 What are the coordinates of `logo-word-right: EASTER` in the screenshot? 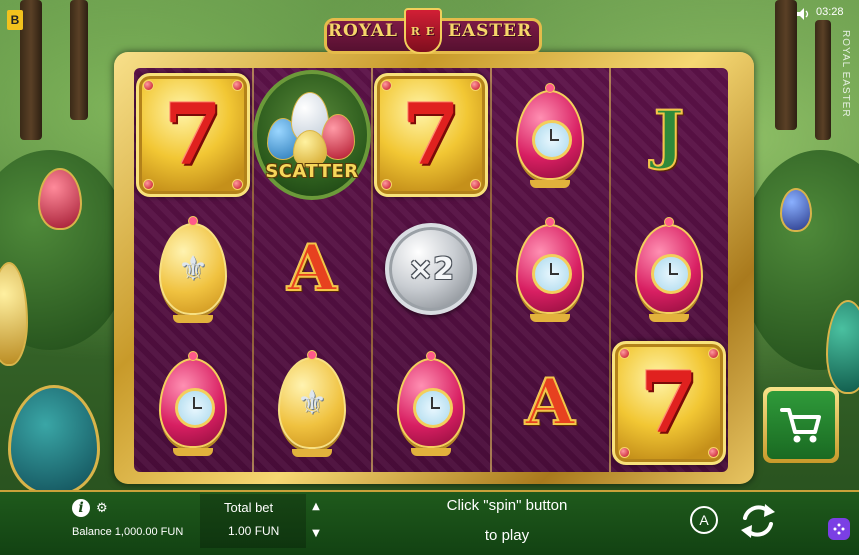 It's located at (490, 31).